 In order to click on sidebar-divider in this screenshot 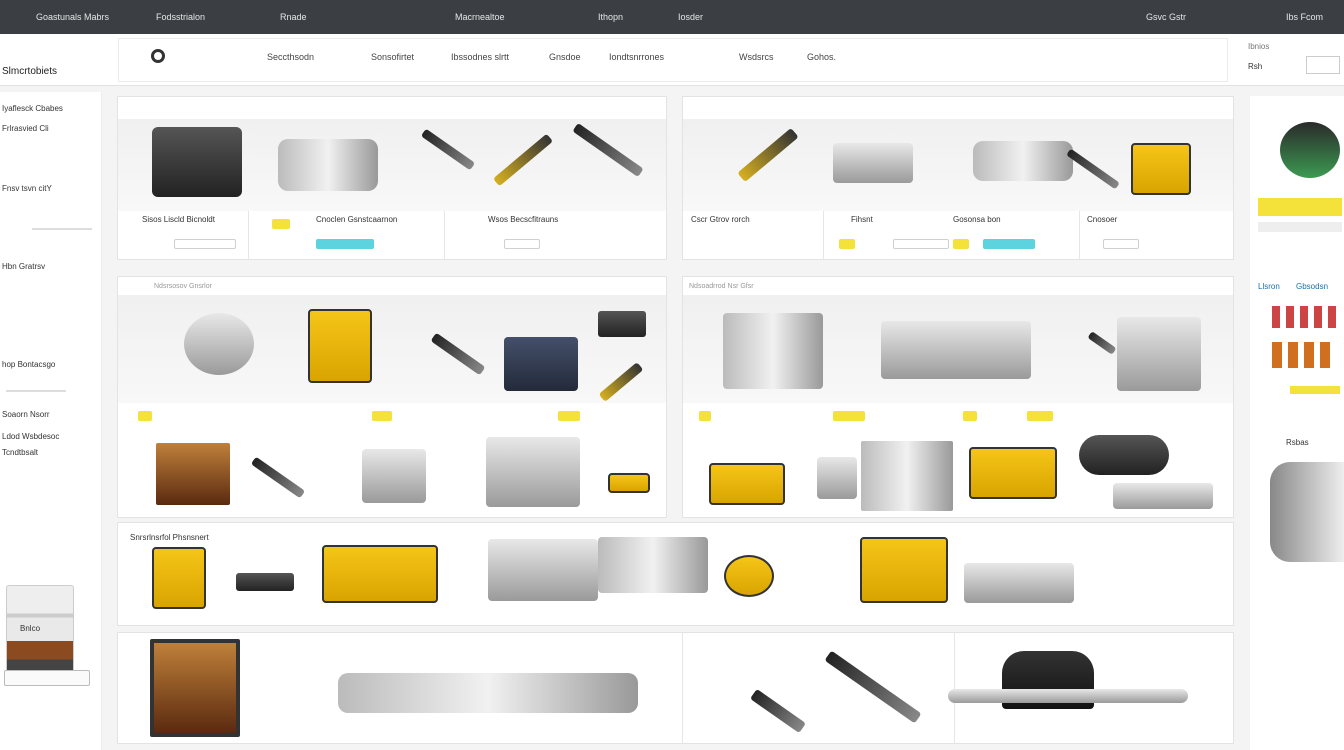, I will do `click(36, 391)`.